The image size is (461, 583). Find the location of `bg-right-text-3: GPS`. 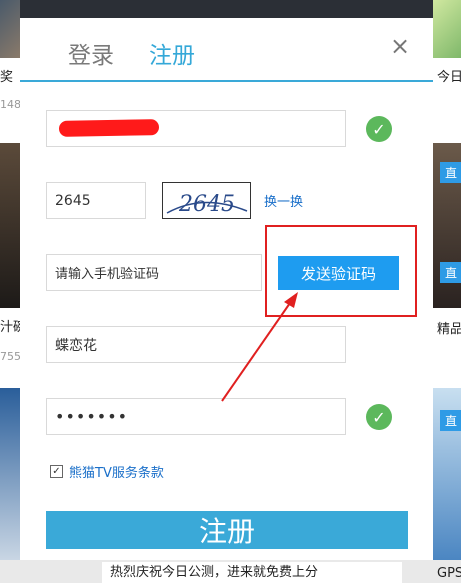

bg-right-text-3: GPS is located at coordinates (449, 573).